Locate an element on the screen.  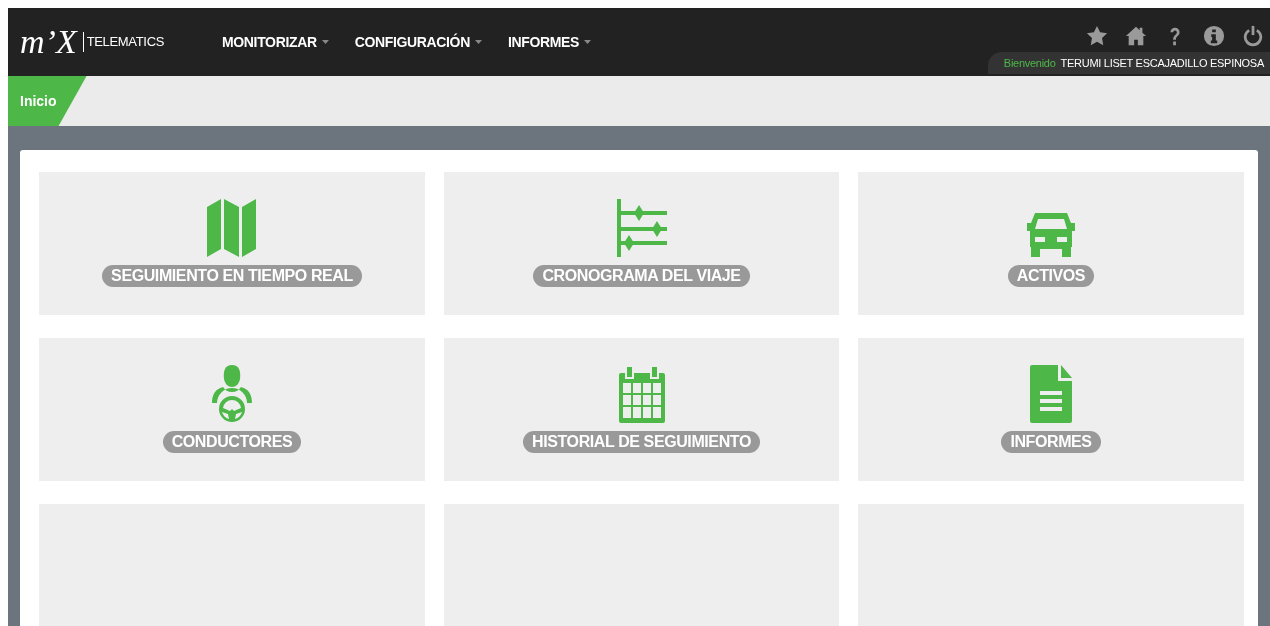
dashboard-tile: HISTORIAL DE SEGUIMIENTO is located at coordinates (641, 409).